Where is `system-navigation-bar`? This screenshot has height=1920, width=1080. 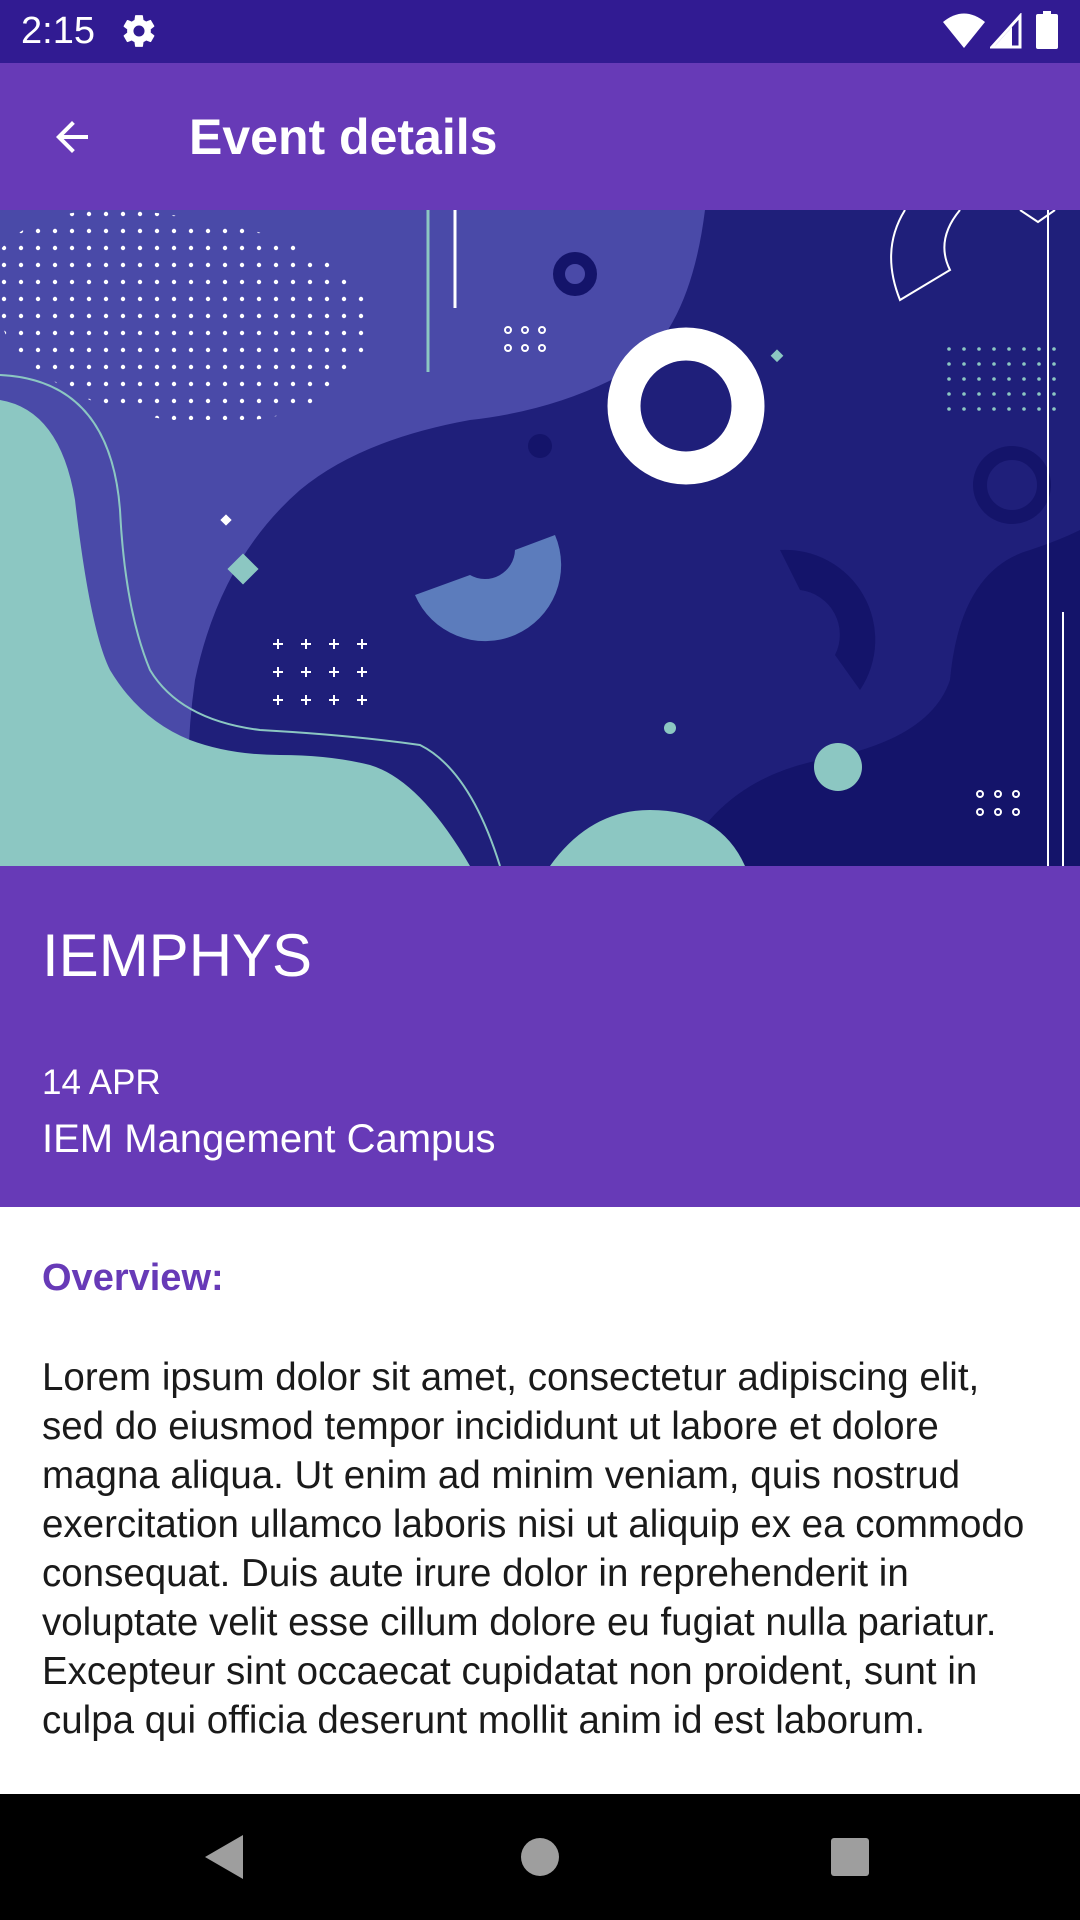
system-navigation-bar is located at coordinates (540, 1857).